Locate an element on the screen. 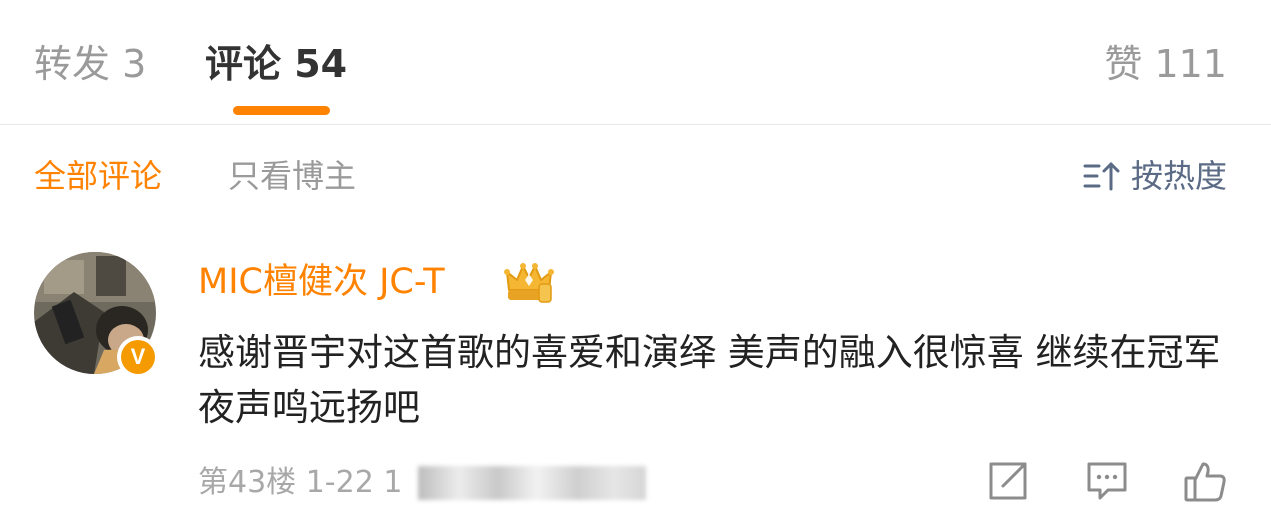  verified-badge: V is located at coordinates (138, 357).